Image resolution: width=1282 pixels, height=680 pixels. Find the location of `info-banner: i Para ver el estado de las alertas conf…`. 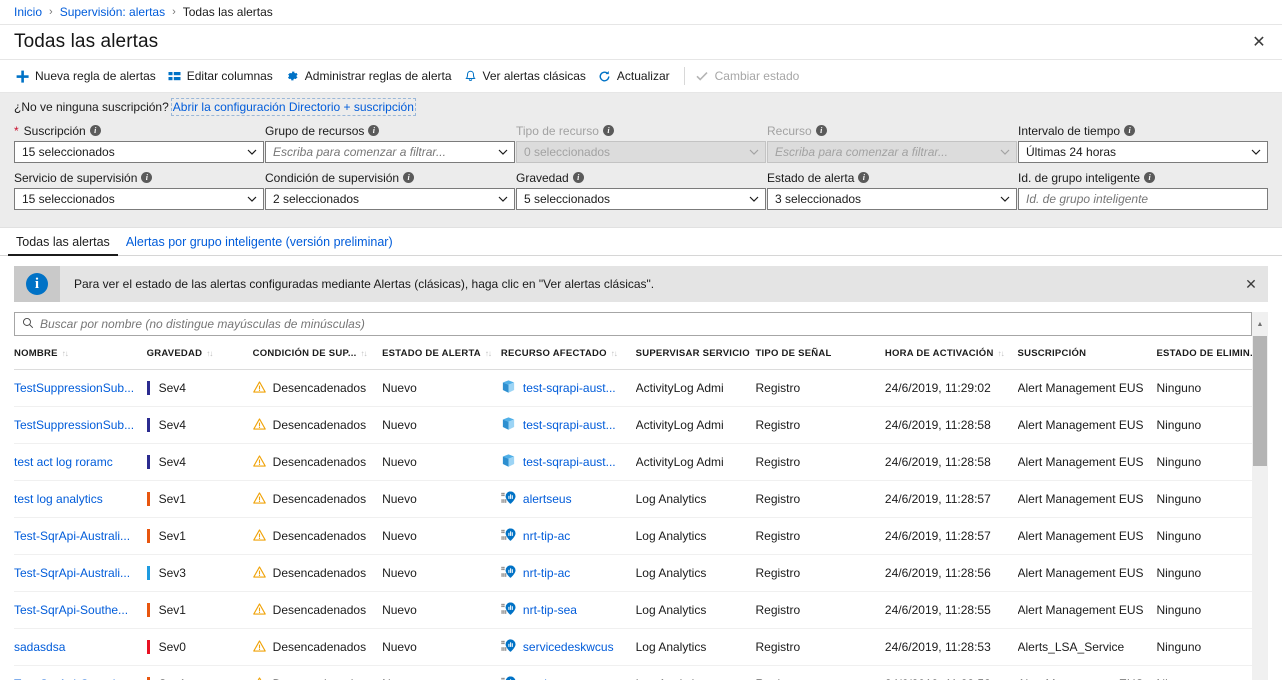

info-banner: i Para ver el estado de las alertas conf… is located at coordinates (641, 284).